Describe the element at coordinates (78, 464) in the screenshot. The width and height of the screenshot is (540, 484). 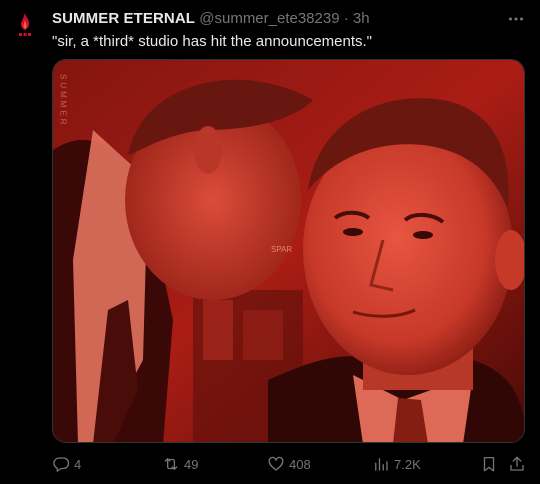
I see `reply-count: 4` at that location.